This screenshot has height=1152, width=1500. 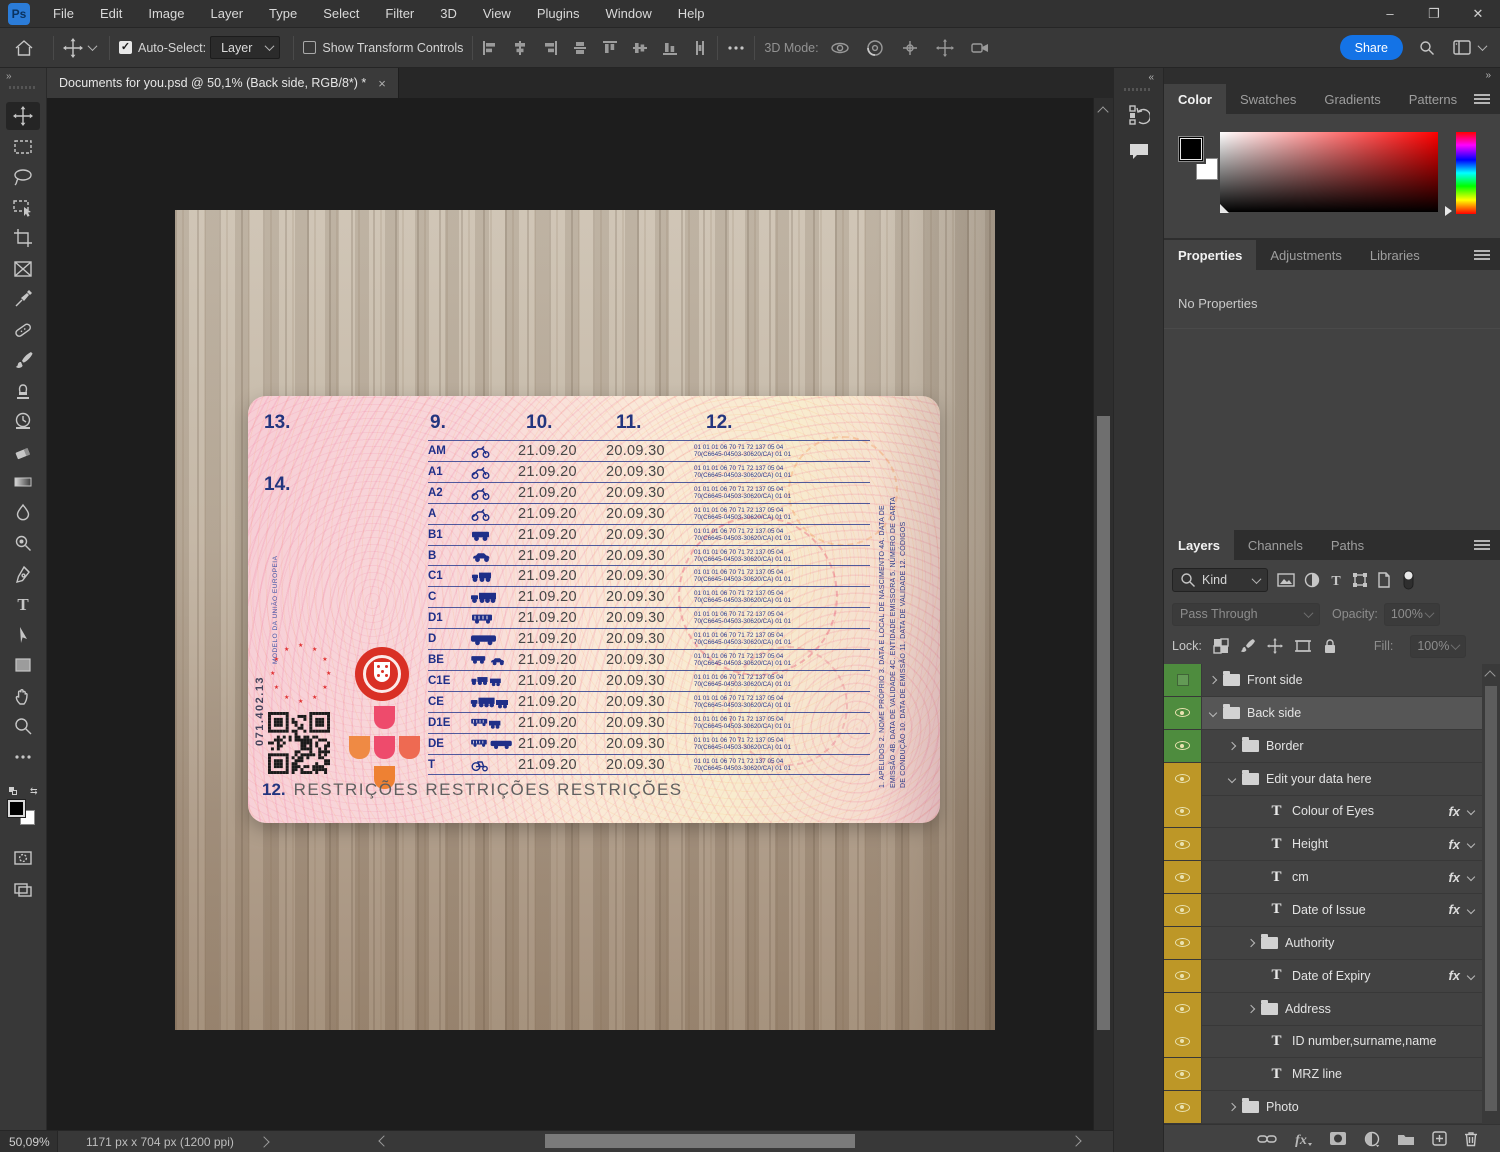 What do you see at coordinates (1138, 89) in the screenshot?
I see `dock-grip` at bounding box center [1138, 89].